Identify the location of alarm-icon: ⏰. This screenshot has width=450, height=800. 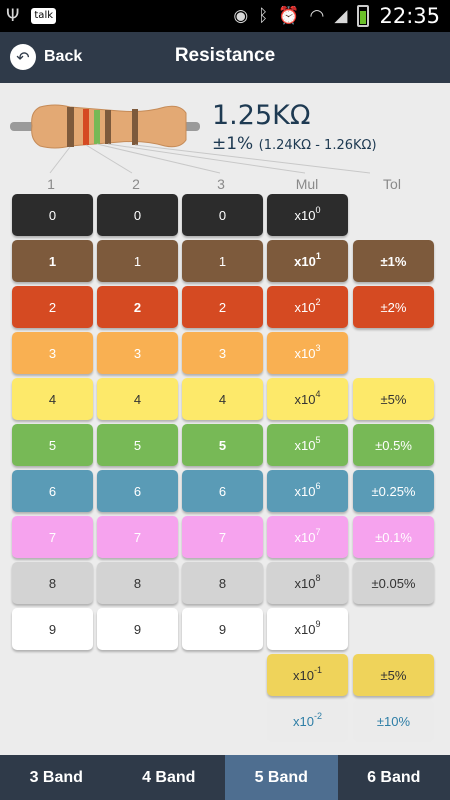
(289, 16).